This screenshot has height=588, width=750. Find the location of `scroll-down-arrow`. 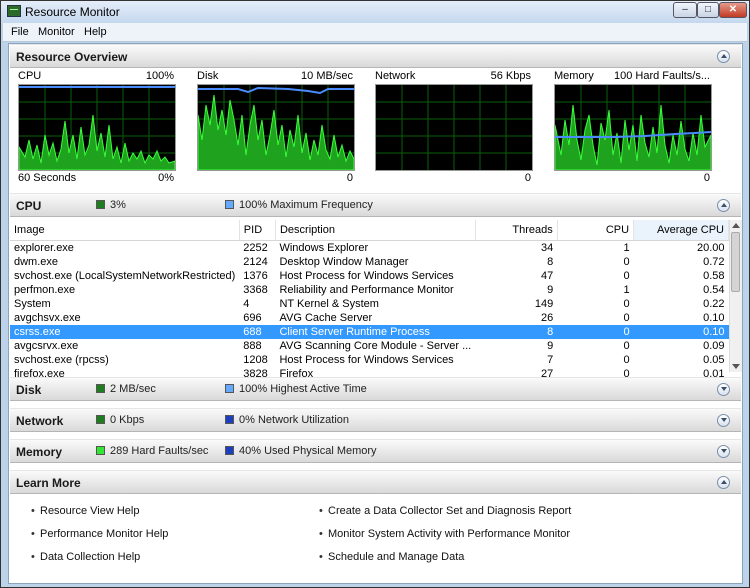

scroll-down-arrow is located at coordinates (736, 366).